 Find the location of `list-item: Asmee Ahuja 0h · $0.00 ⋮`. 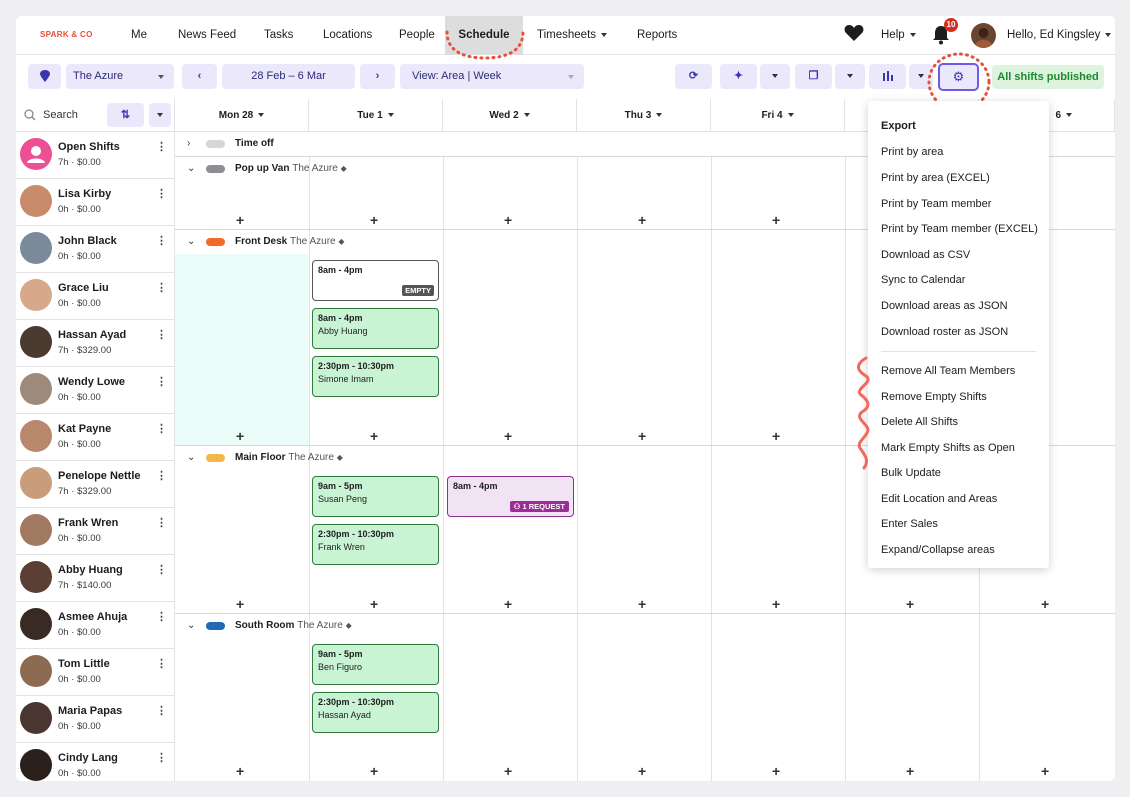

list-item: Asmee Ahuja 0h · $0.00 ⋮ is located at coordinates (95, 625).